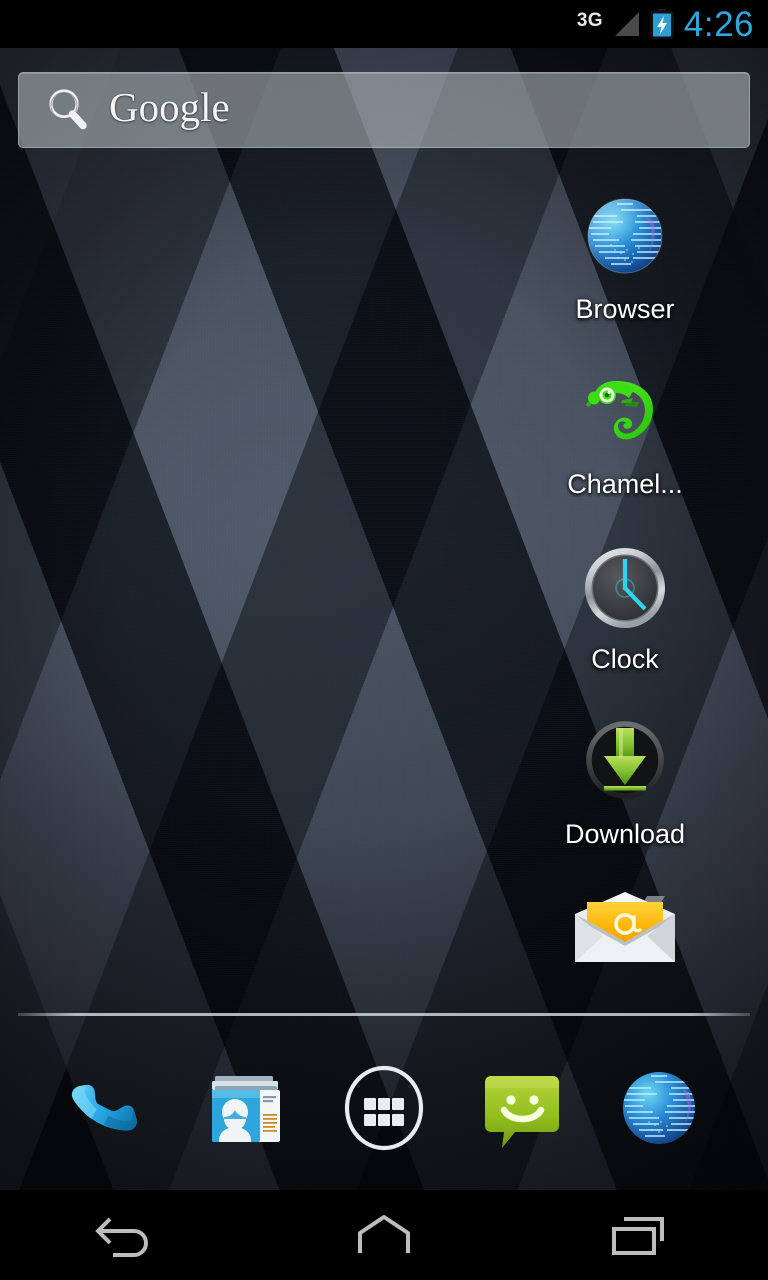 This screenshot has height=1280, width=768. What do you see at coordinates (625, 763) in the screenshot?
I see `download-icon` at bounding box center [625, 763].